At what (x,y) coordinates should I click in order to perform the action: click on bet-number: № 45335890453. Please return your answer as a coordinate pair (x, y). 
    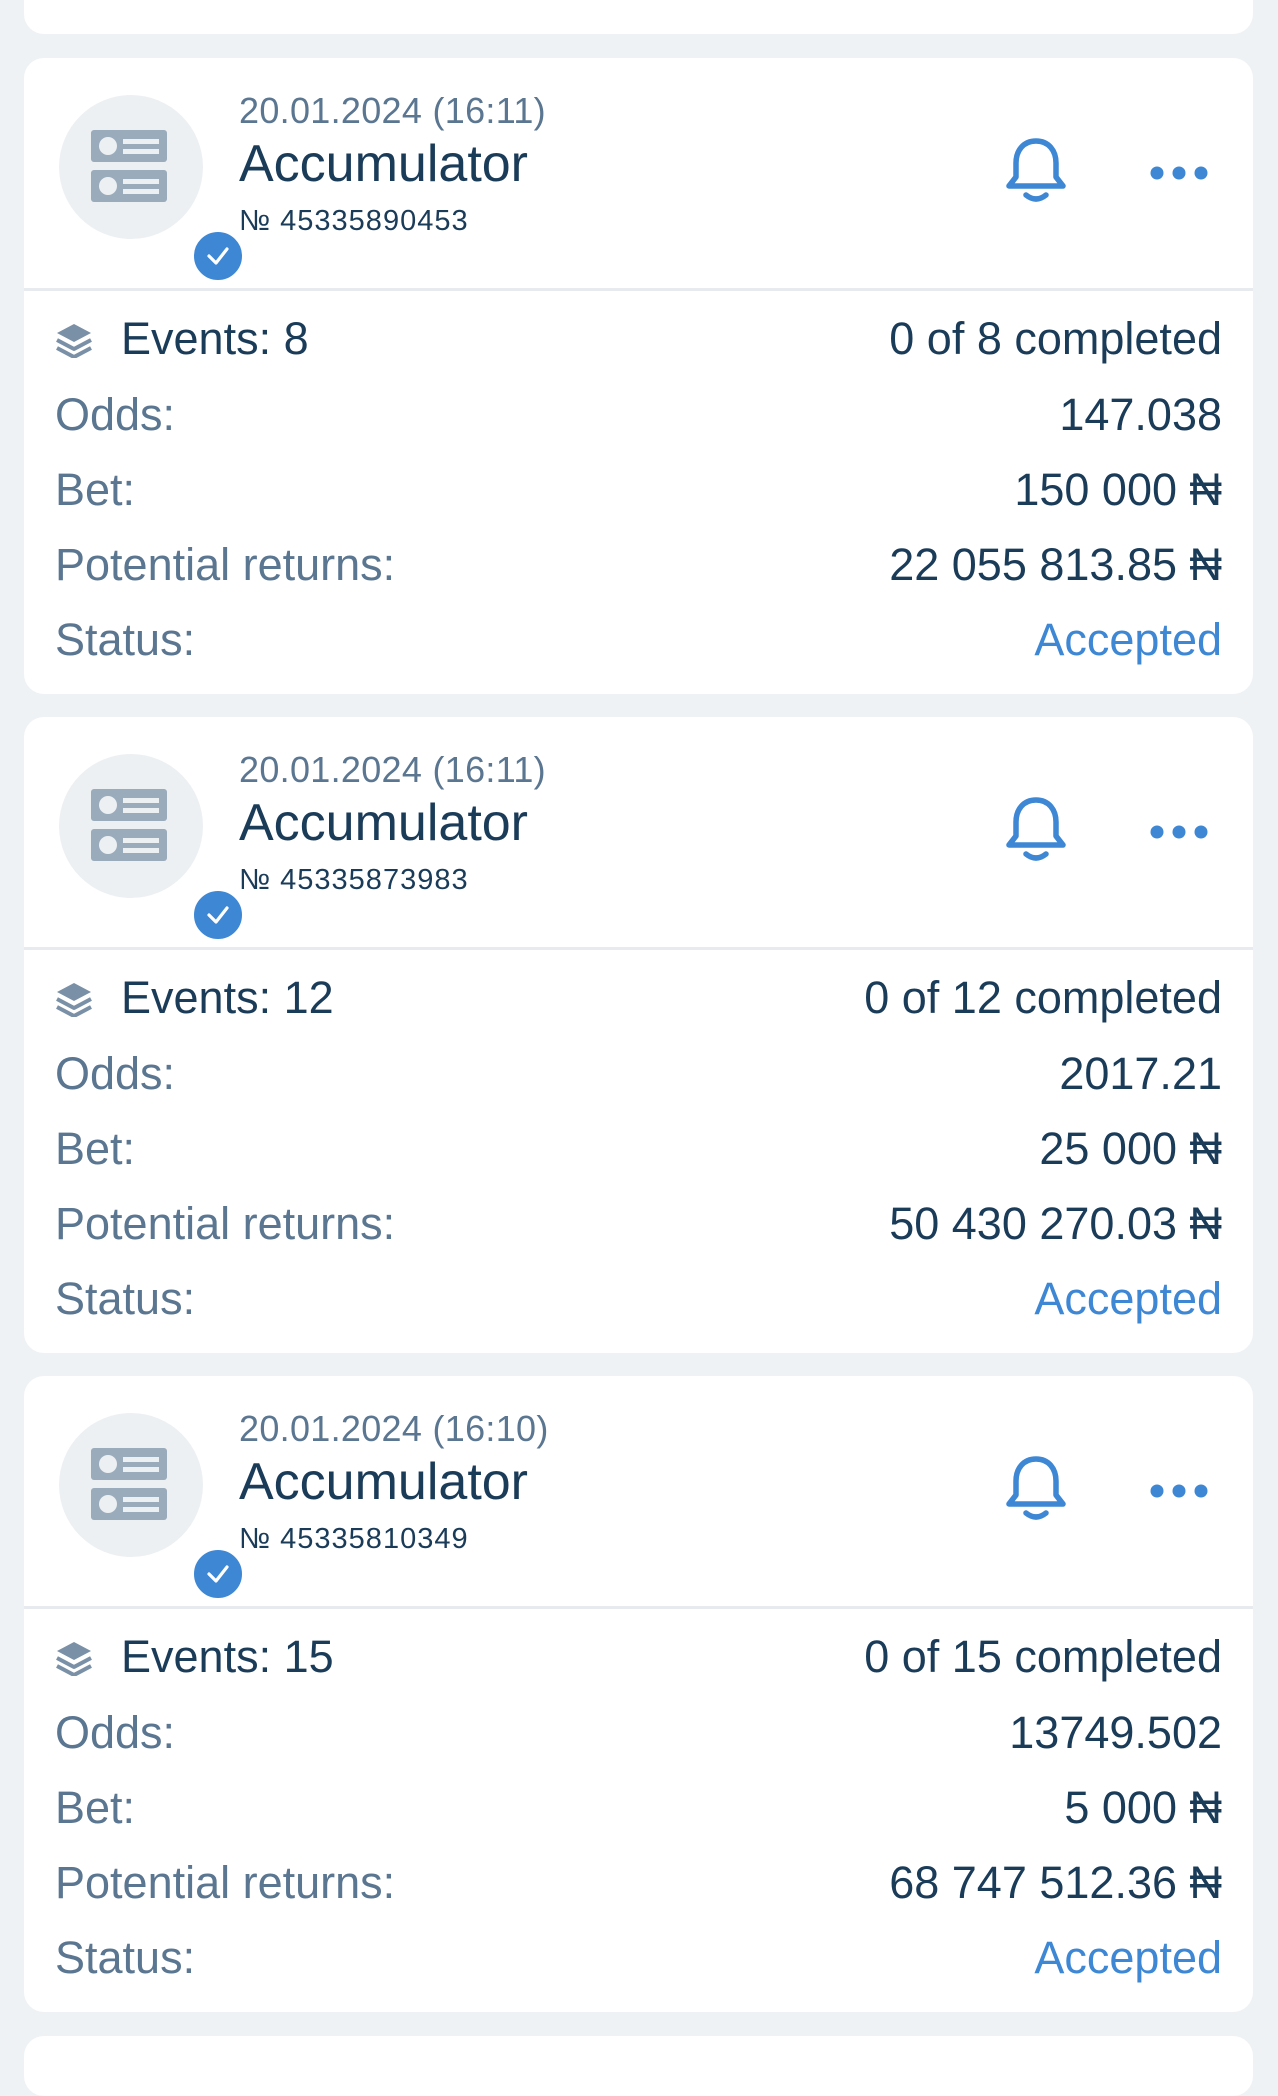
    Looking at the image, I should click on (354, 221).